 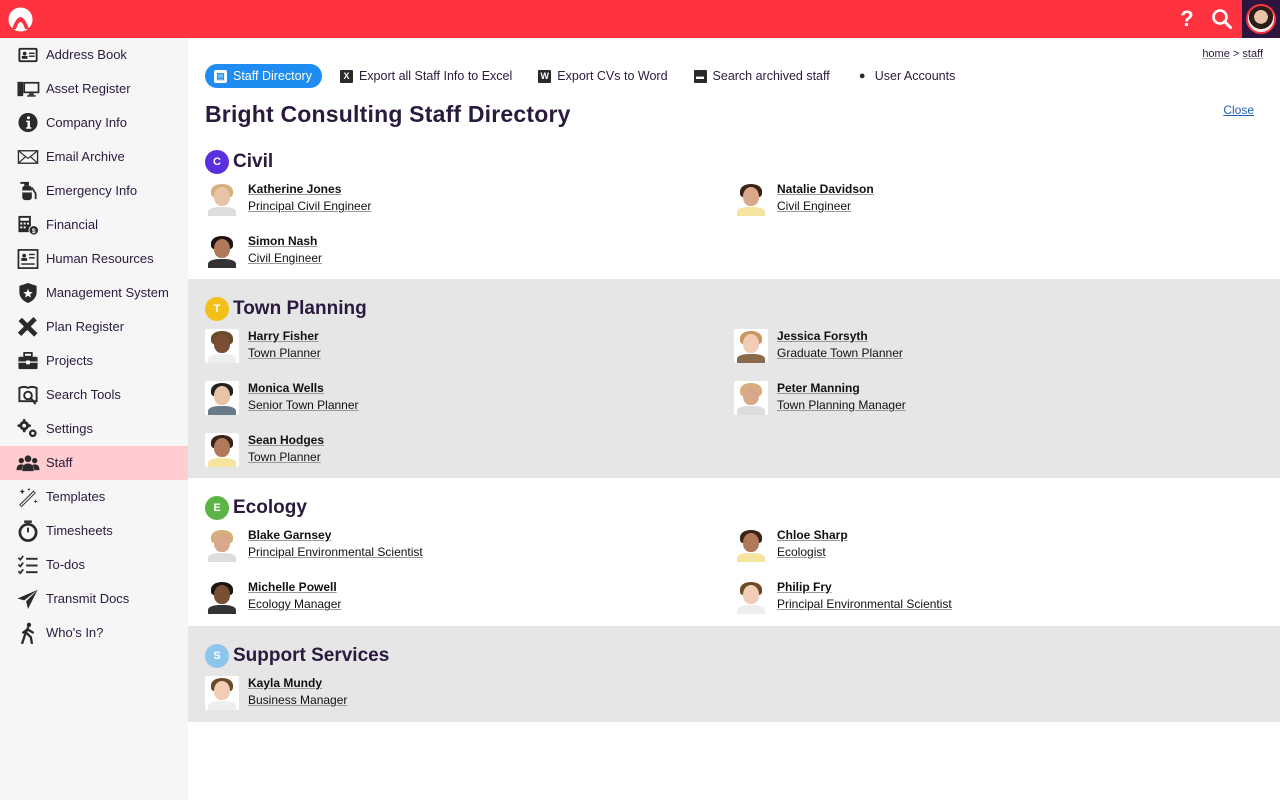 What do you see at coordinates (309, 206) in the screenshot?
I see `staff-role-link: Principal Civil Engineer` at bounding box center [309, 206].